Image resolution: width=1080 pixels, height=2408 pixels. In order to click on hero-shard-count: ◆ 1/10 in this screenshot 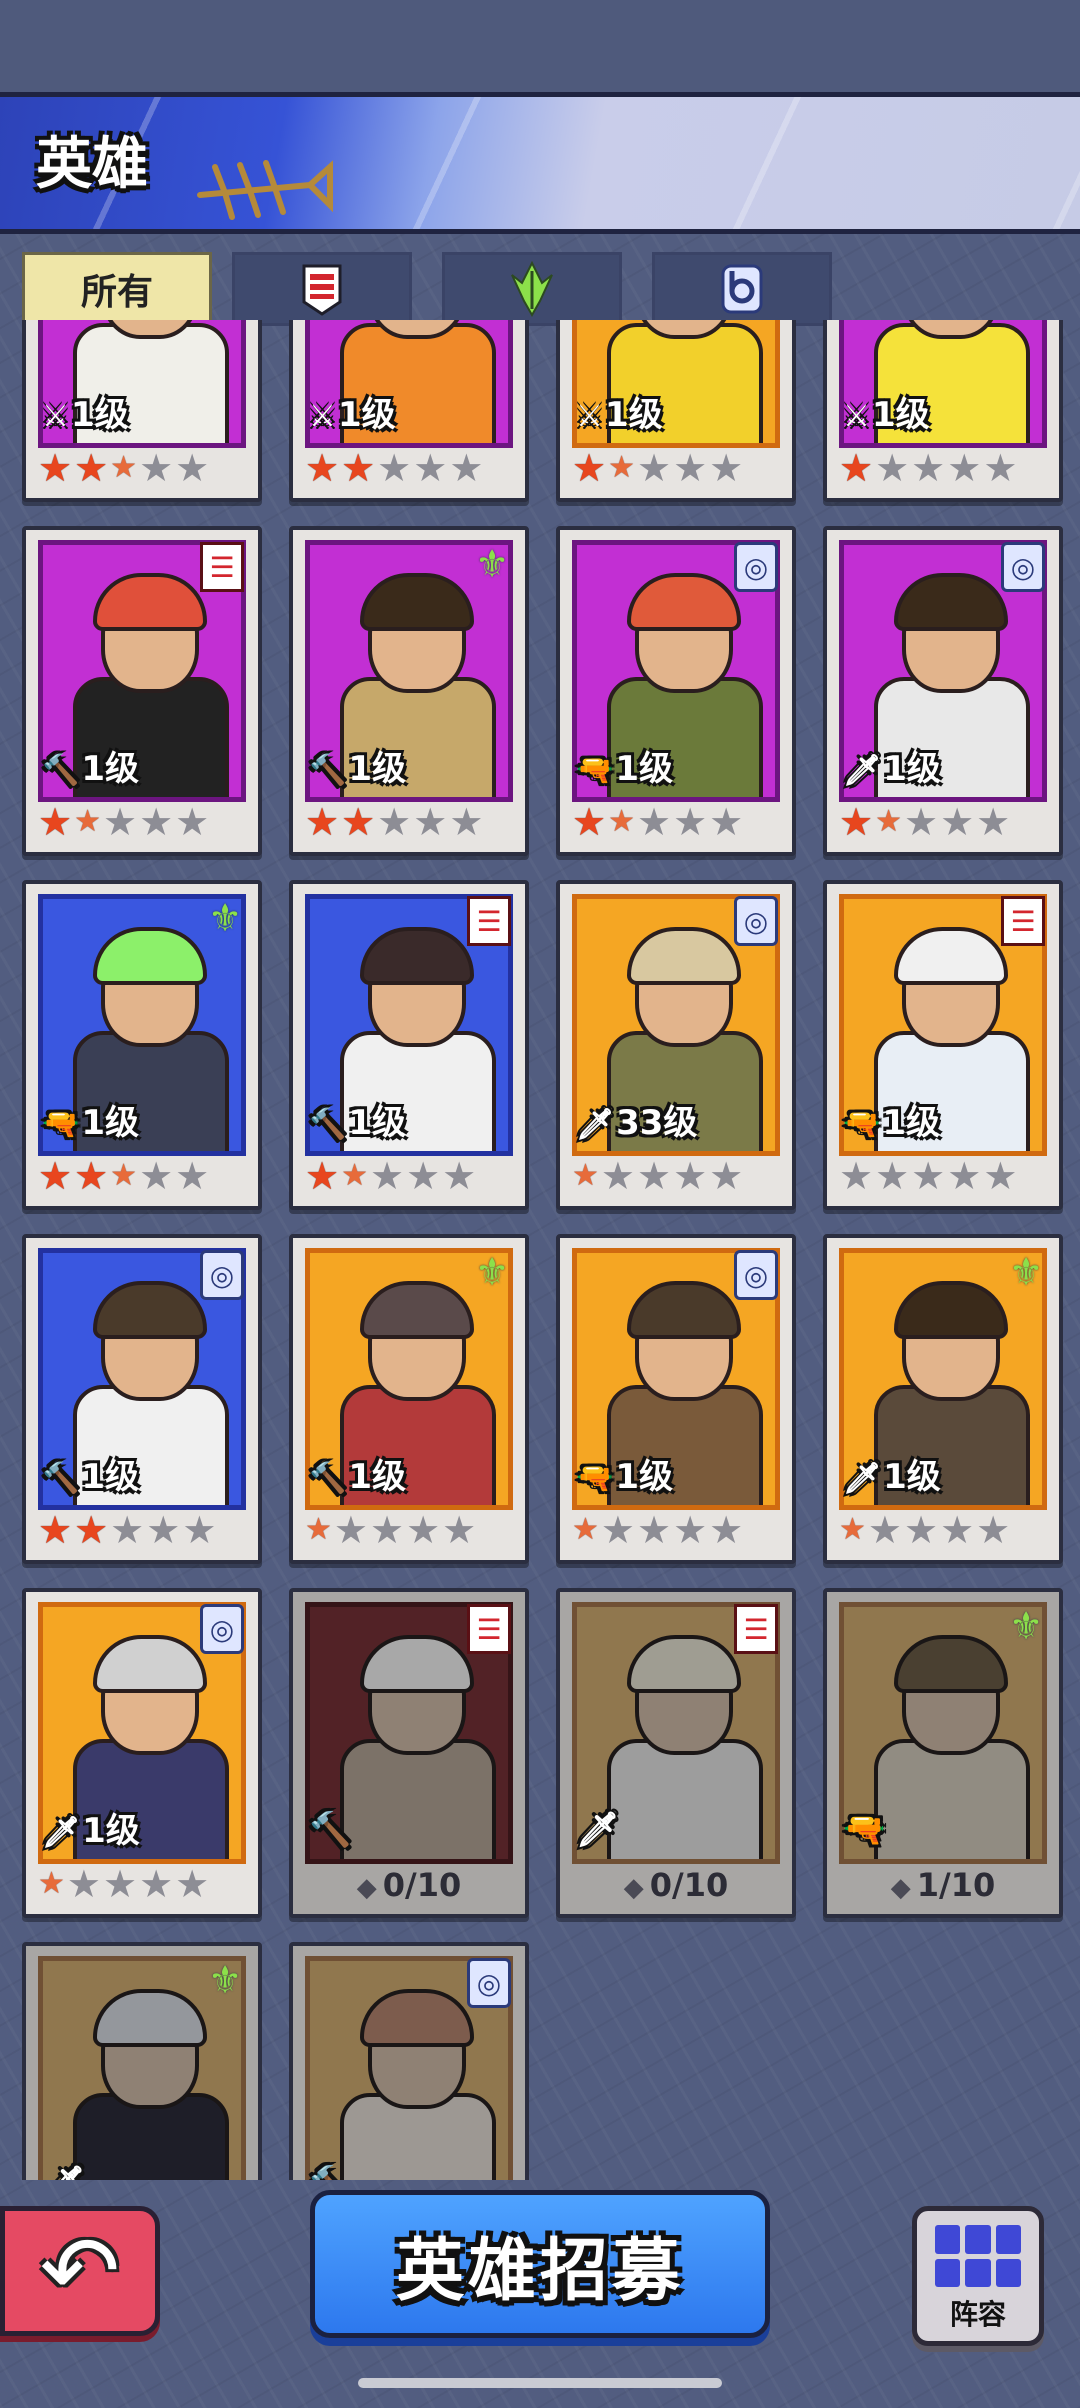, I will do `click(943, 1885)`.